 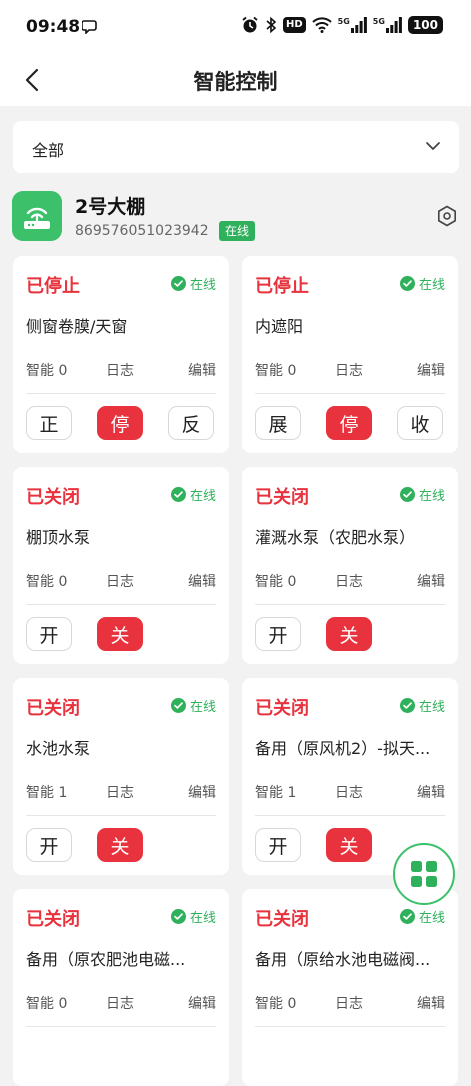 I want to click on control-button-收: 收, so click(x=420, y=423).